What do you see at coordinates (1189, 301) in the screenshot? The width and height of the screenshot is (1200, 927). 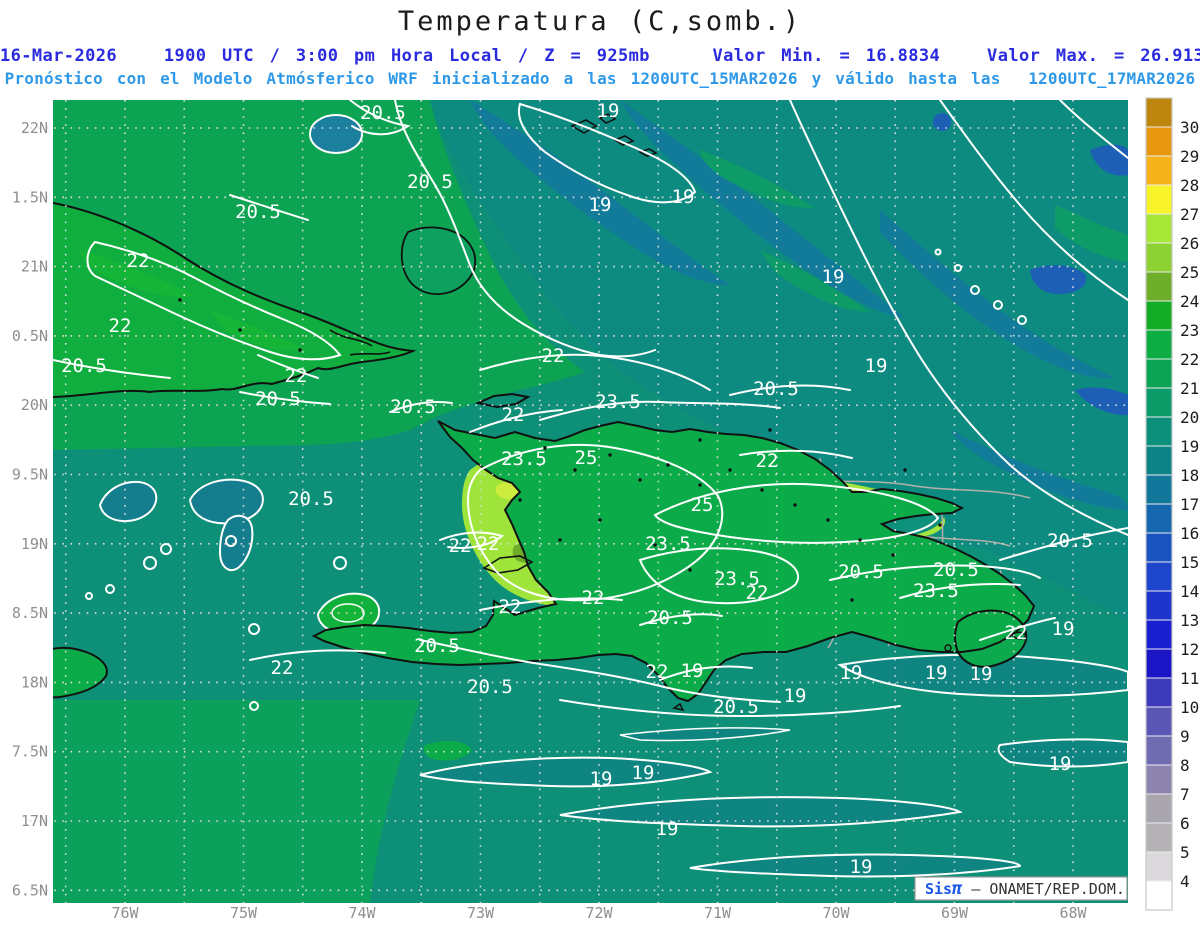 I see `colorbar-label: 24` at bounding box center [1189, 301].